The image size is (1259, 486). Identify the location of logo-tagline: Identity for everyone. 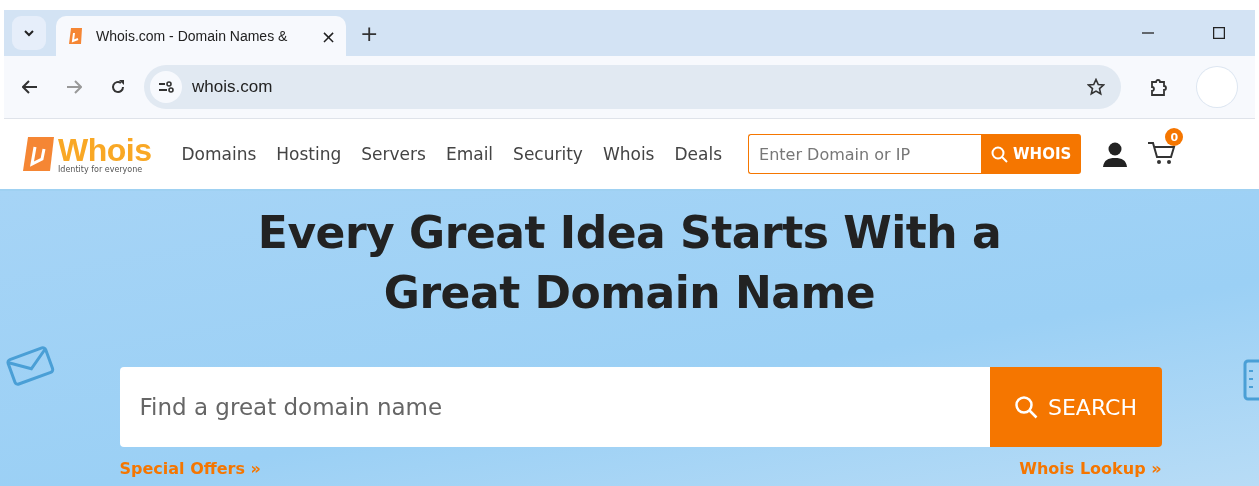
(101, 170).